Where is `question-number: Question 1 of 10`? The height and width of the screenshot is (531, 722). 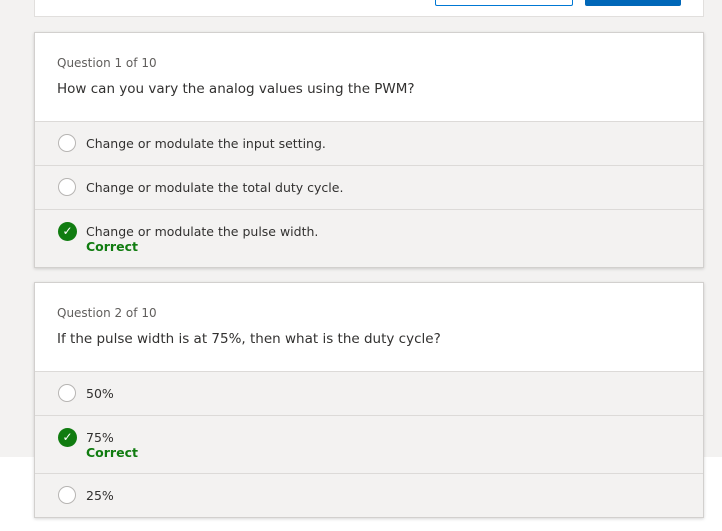
question-number: Question 1 of 10 is located at coordinates (107, 63).